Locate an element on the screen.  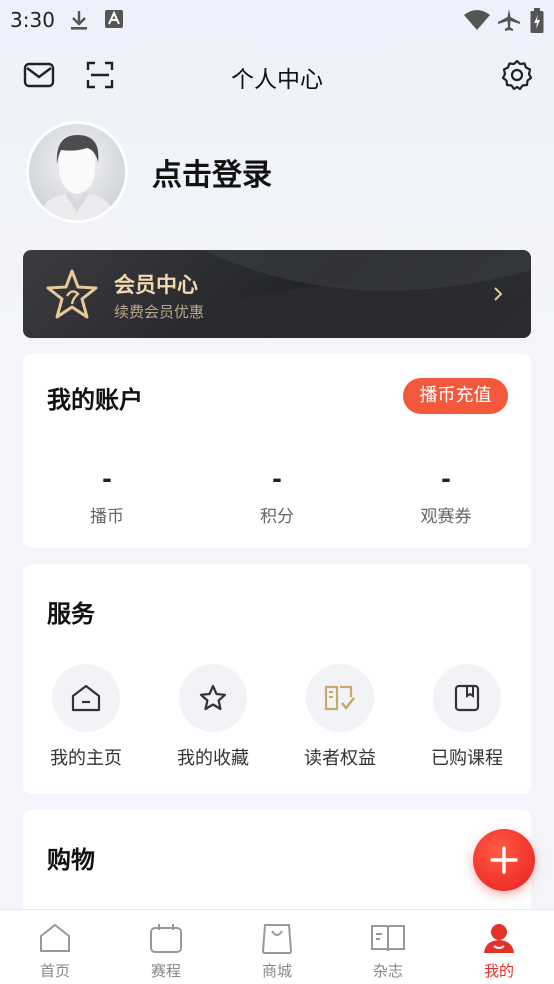
tab-label: 我的 is located at coordinates (498, 971).